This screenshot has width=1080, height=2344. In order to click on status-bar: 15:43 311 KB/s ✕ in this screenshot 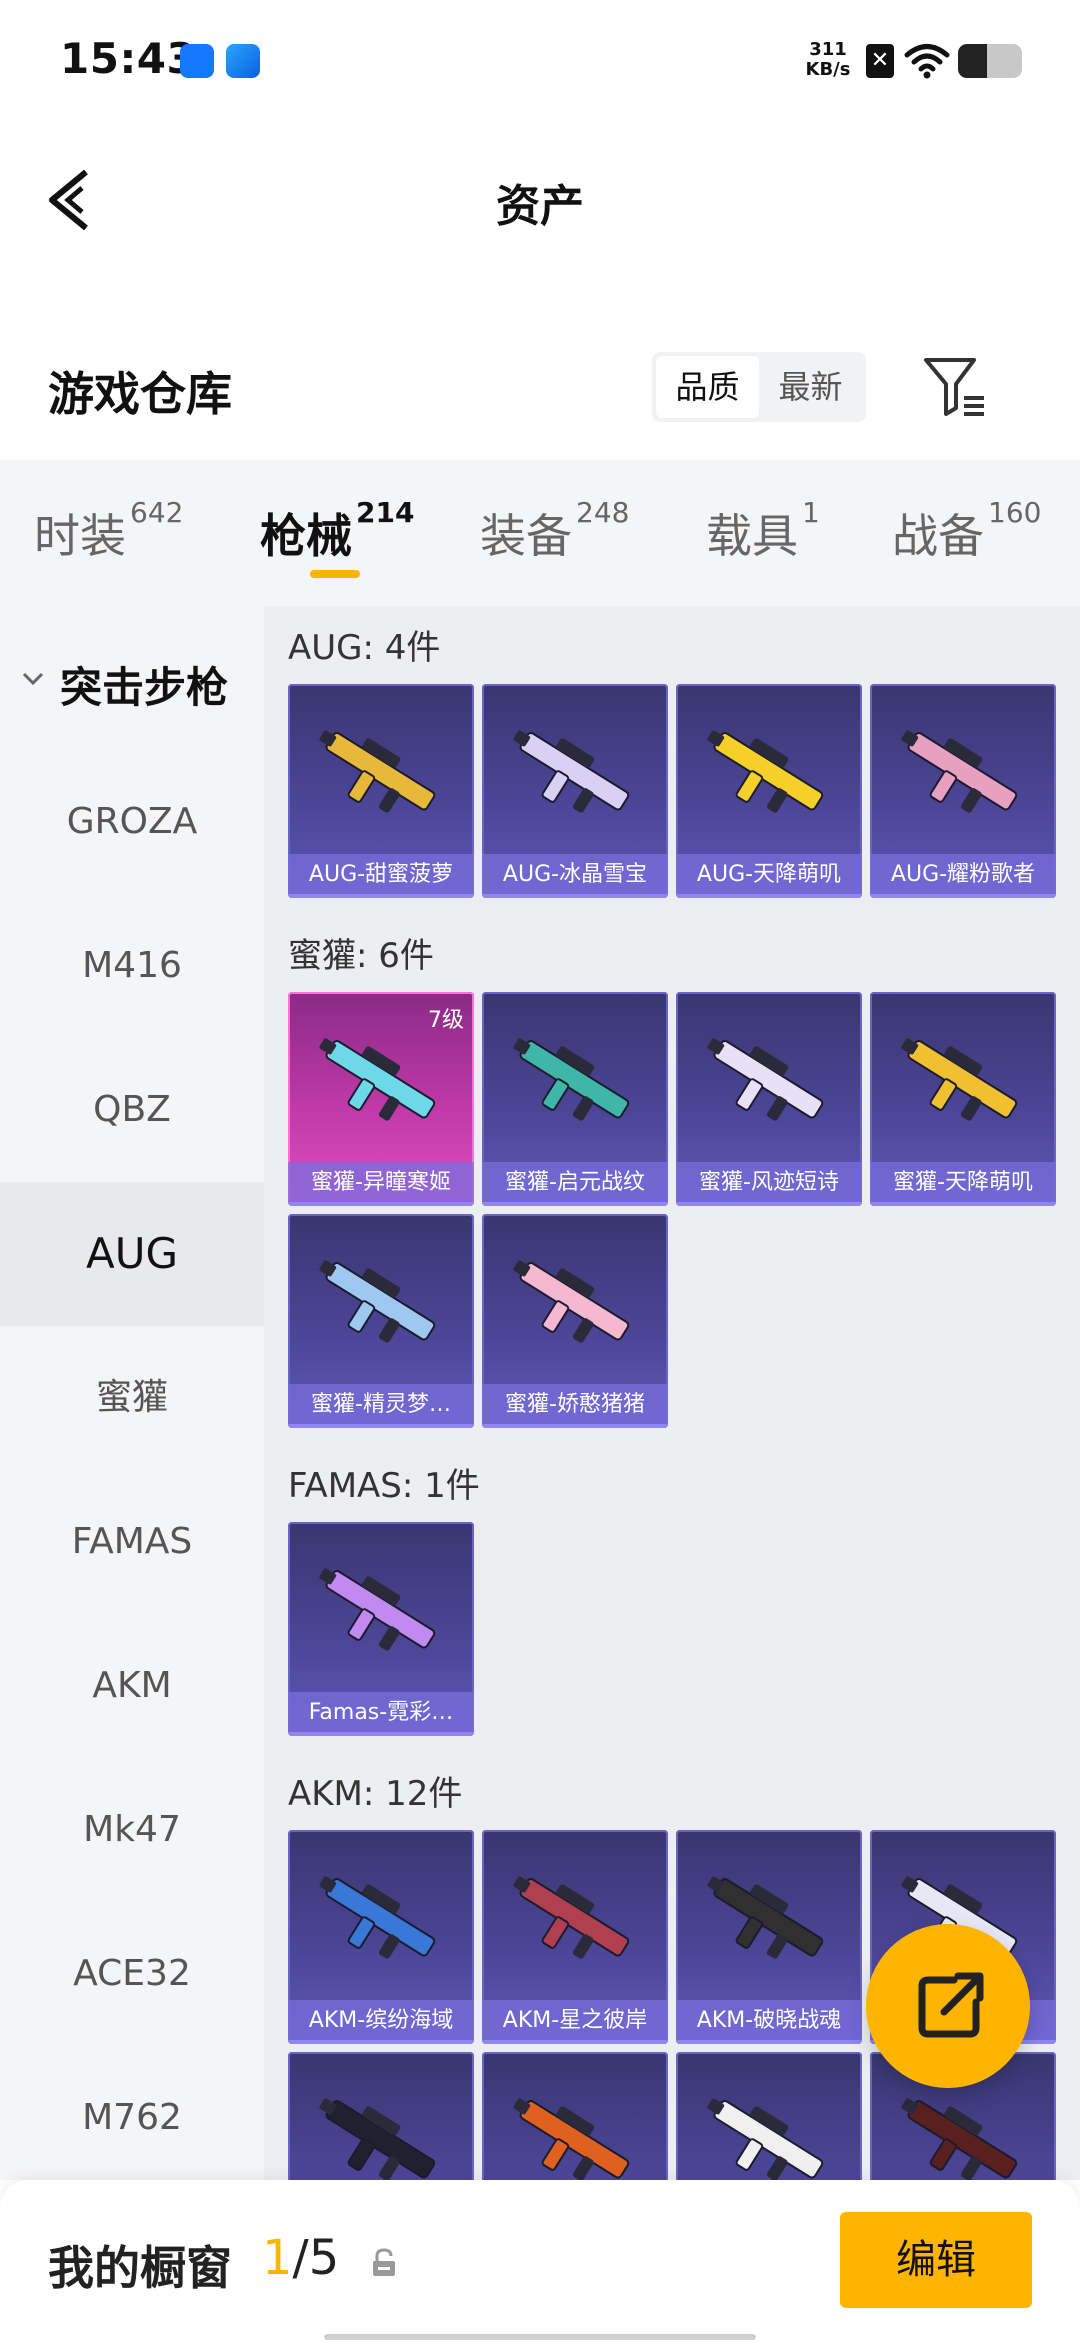, I will do `click(540, 60)`.